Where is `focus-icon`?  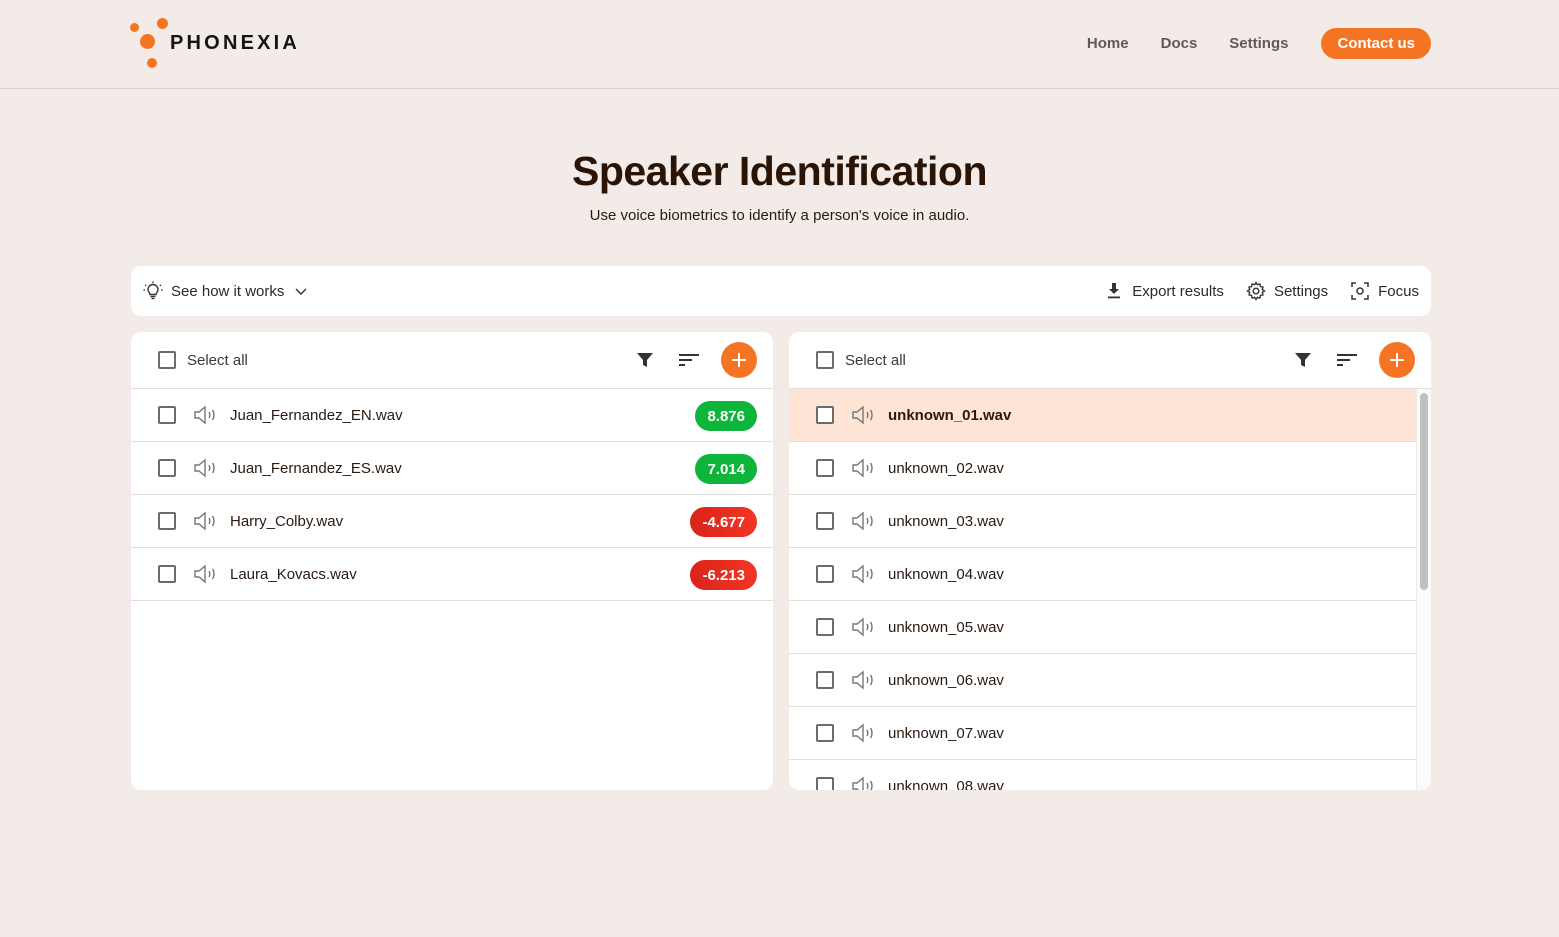
focus-icon is located at coordinates (1360, 291).